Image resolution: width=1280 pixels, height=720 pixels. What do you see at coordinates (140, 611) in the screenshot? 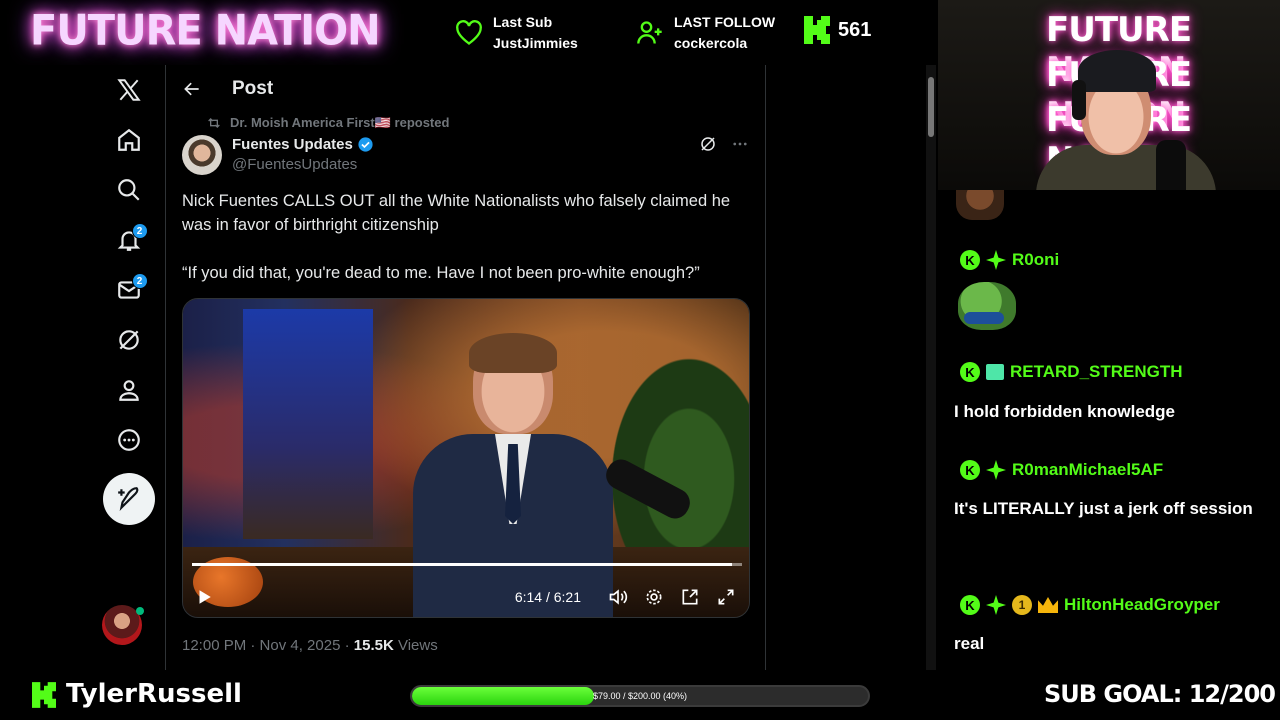
I see `online-indicator` at bounding box center [140, 611].